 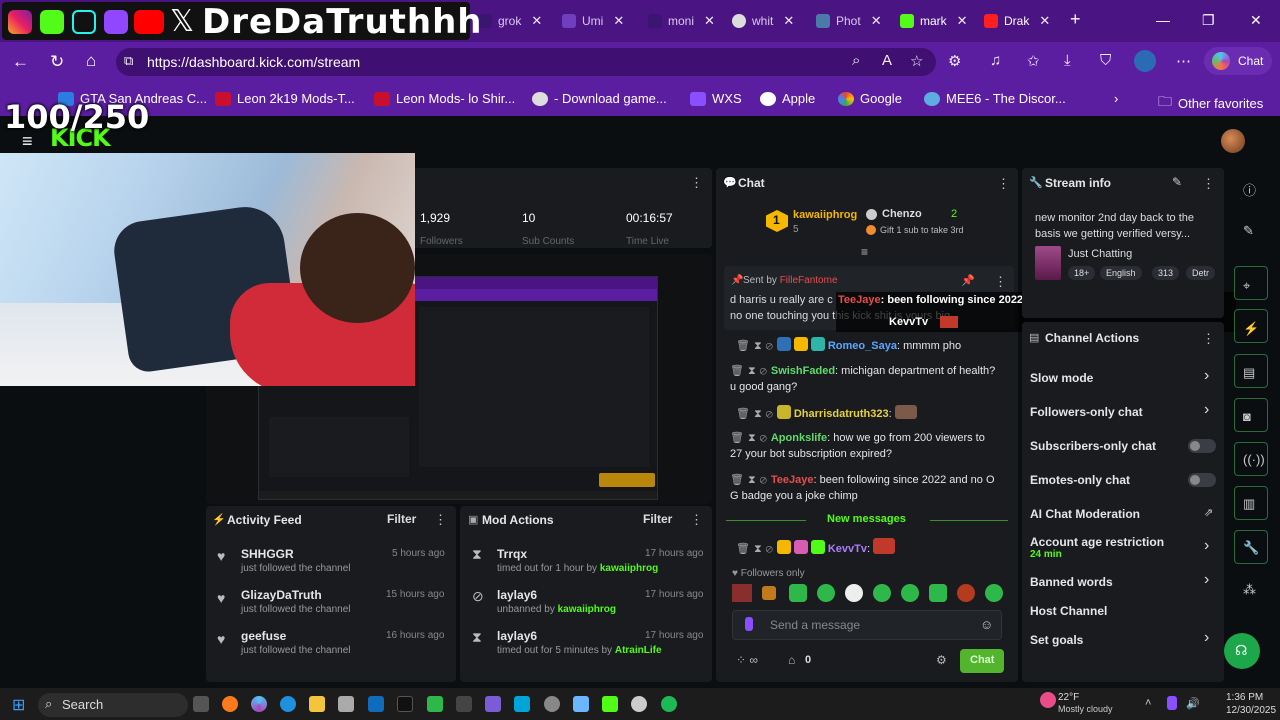 I want to click on chat-username: TeeJaye, so click(x=792, y=480).